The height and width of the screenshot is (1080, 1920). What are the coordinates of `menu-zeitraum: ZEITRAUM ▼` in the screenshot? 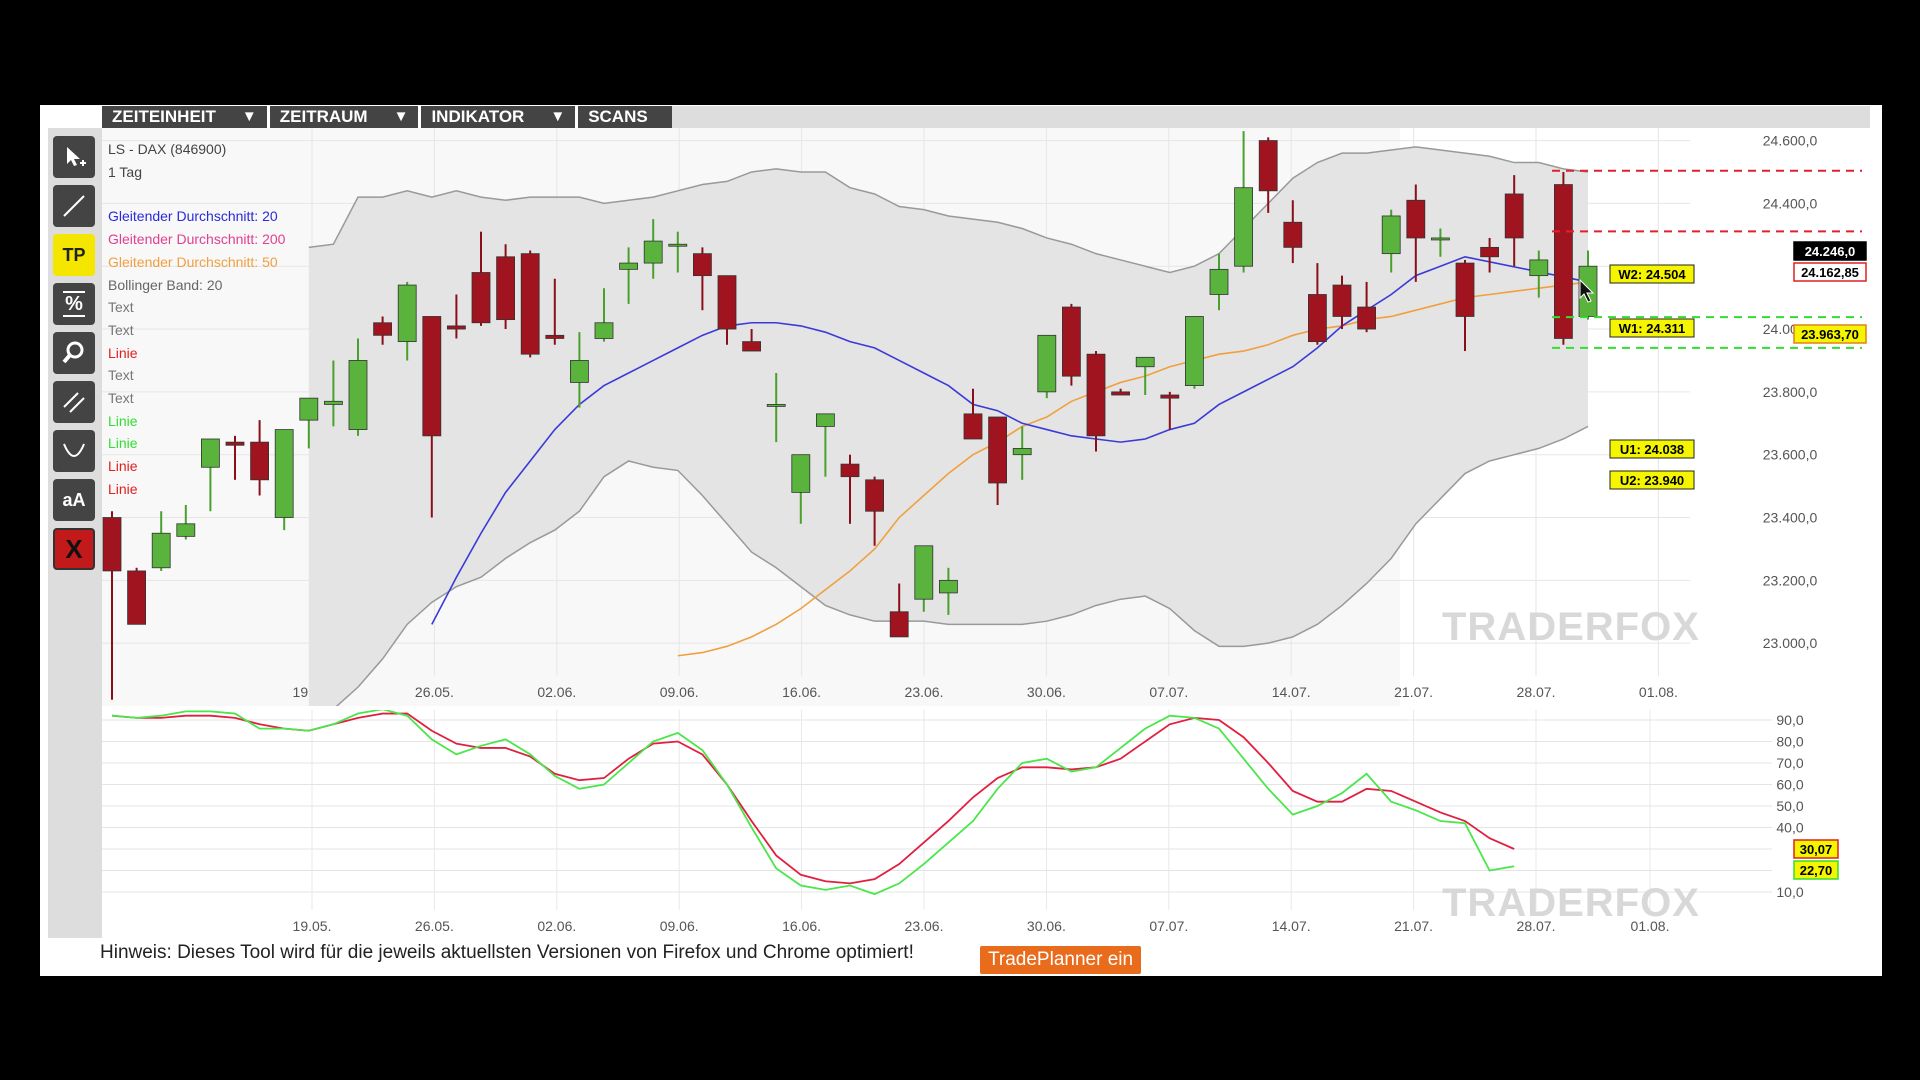 It's located at (344, 117).